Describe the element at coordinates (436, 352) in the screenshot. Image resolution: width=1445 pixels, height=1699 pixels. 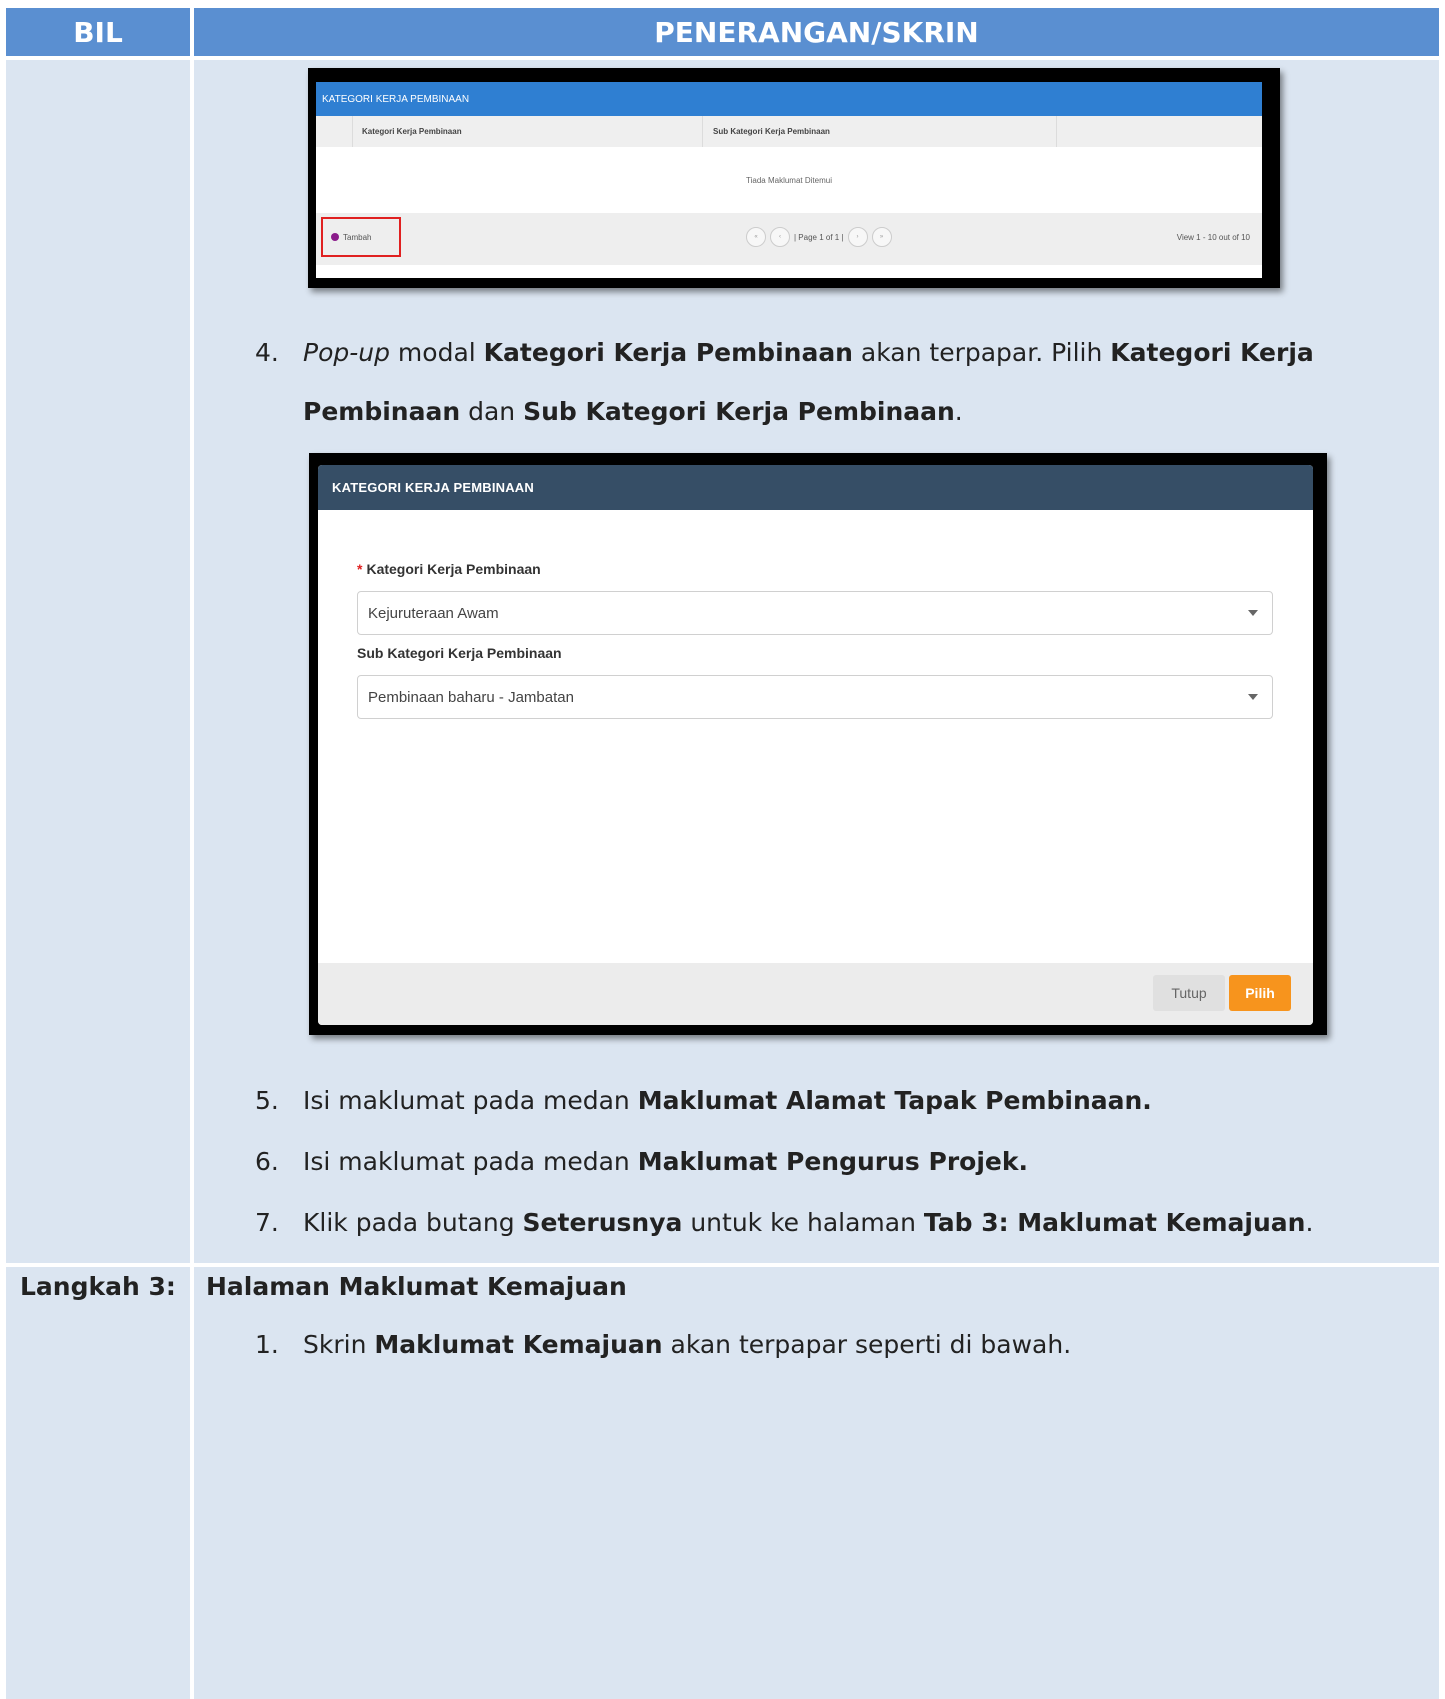
I see `step-text: modal` at that location.